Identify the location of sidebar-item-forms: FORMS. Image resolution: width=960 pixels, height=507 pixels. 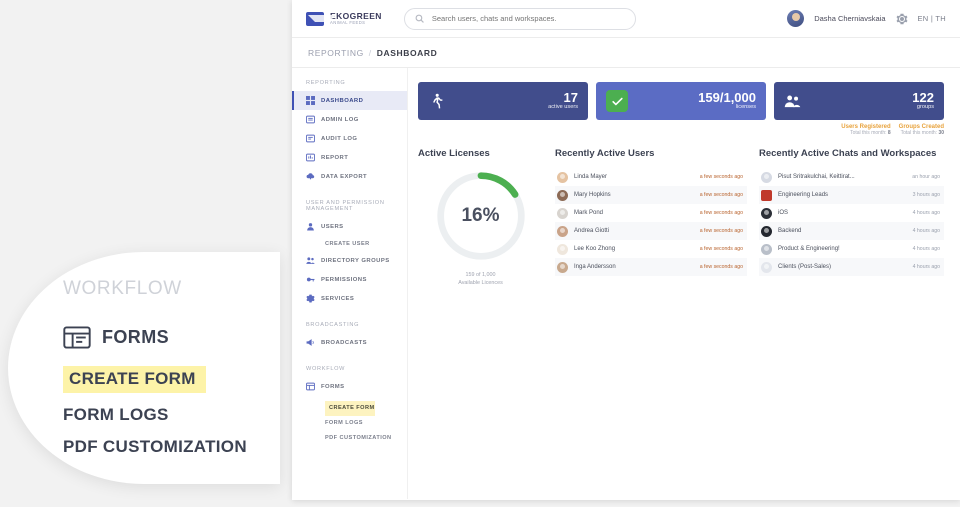
(349, 386).